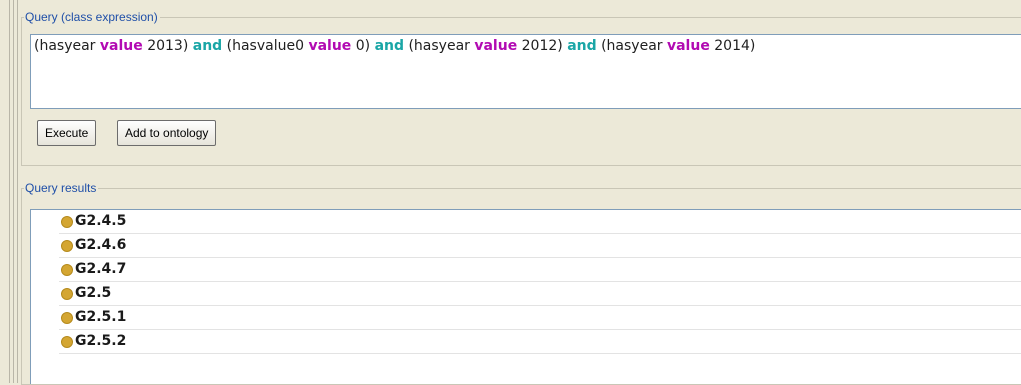  I want to click on result-item-label: G2.5, so click(93, 293).